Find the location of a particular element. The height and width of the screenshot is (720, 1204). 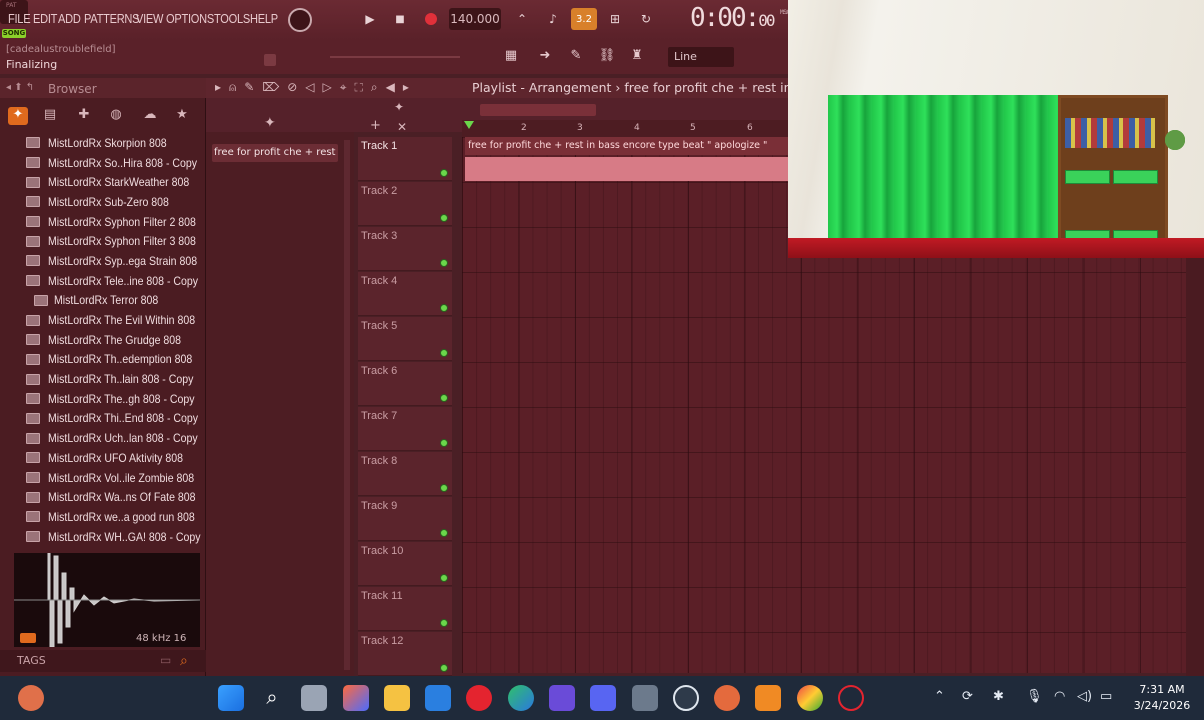

browser-file-item: MistLordRx Syphon Filter 2 808 is located at coordinates (114, 222).